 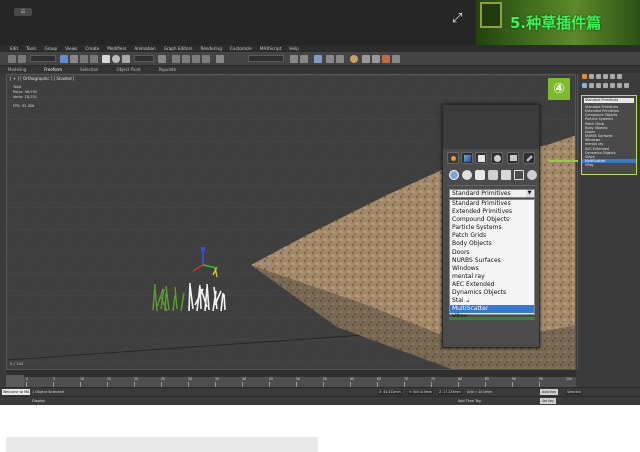 I want to click on menu-item-edit: Edit, so click(x=14, y=48).